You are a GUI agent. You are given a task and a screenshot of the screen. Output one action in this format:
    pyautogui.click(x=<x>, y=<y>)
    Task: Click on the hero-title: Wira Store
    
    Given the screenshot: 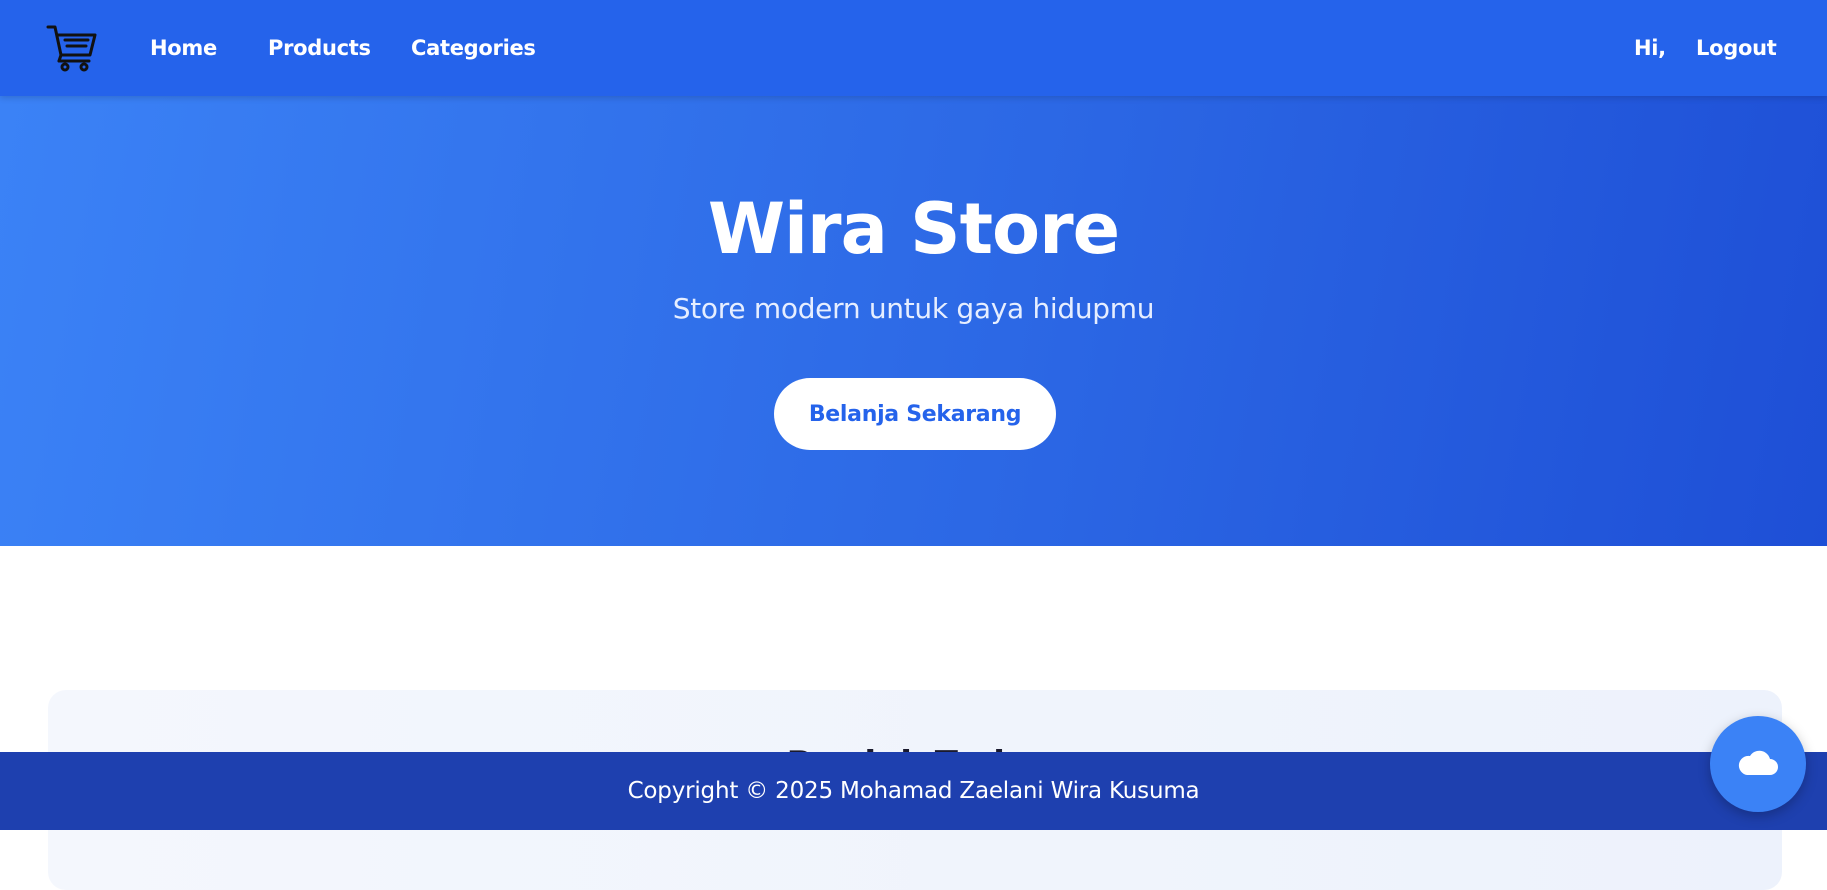 What is the action you would take?
    pyautogui.click(x=913, y=229)
    